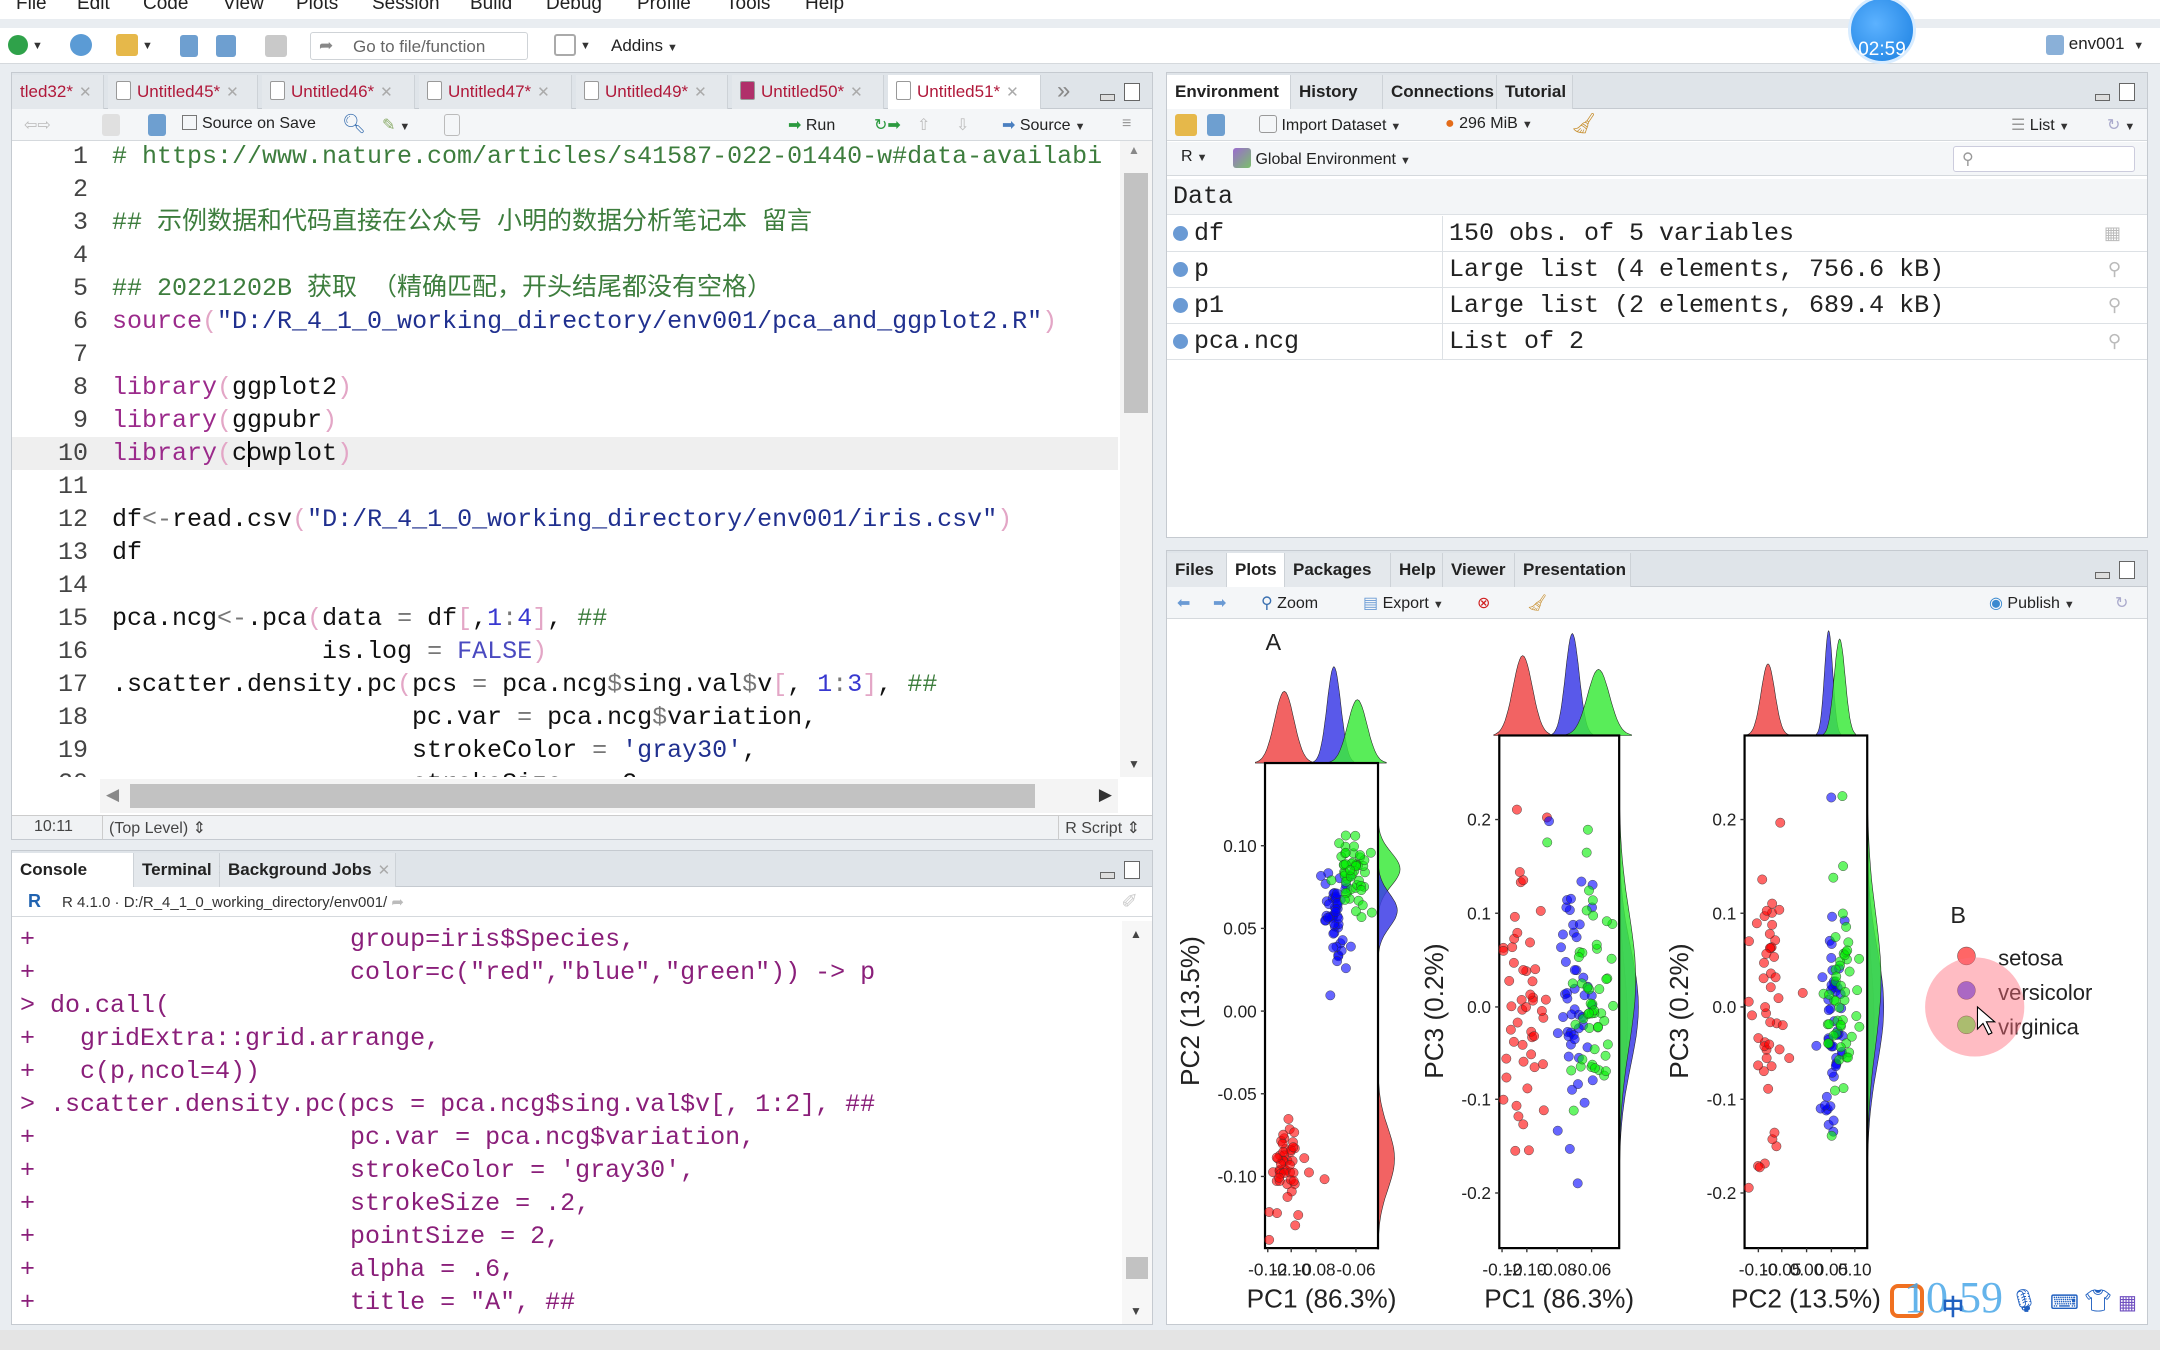 Image resolution: width=2160 pixels, height=1350 pixels. What do you see at coordinates (338, 92) in the screenshot?
I see `editor-tab: Untitled46* ✕` at bounding box center [338, 92].